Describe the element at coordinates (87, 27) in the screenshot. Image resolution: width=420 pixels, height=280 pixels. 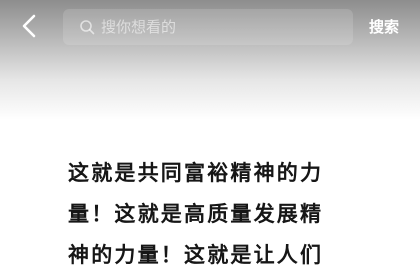
I see `search-icon` at that location.